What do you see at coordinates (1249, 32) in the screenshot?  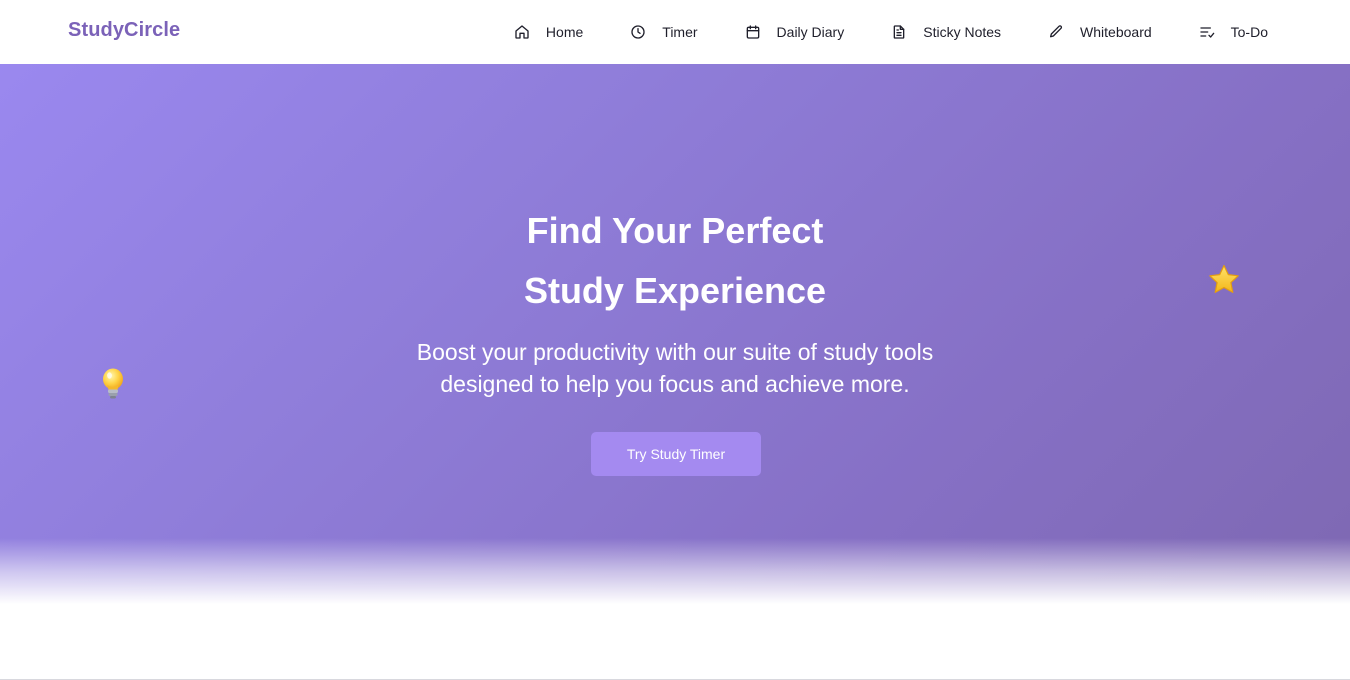 I see `nav-item-label: To-Do` at bounding box center [1249, 32].